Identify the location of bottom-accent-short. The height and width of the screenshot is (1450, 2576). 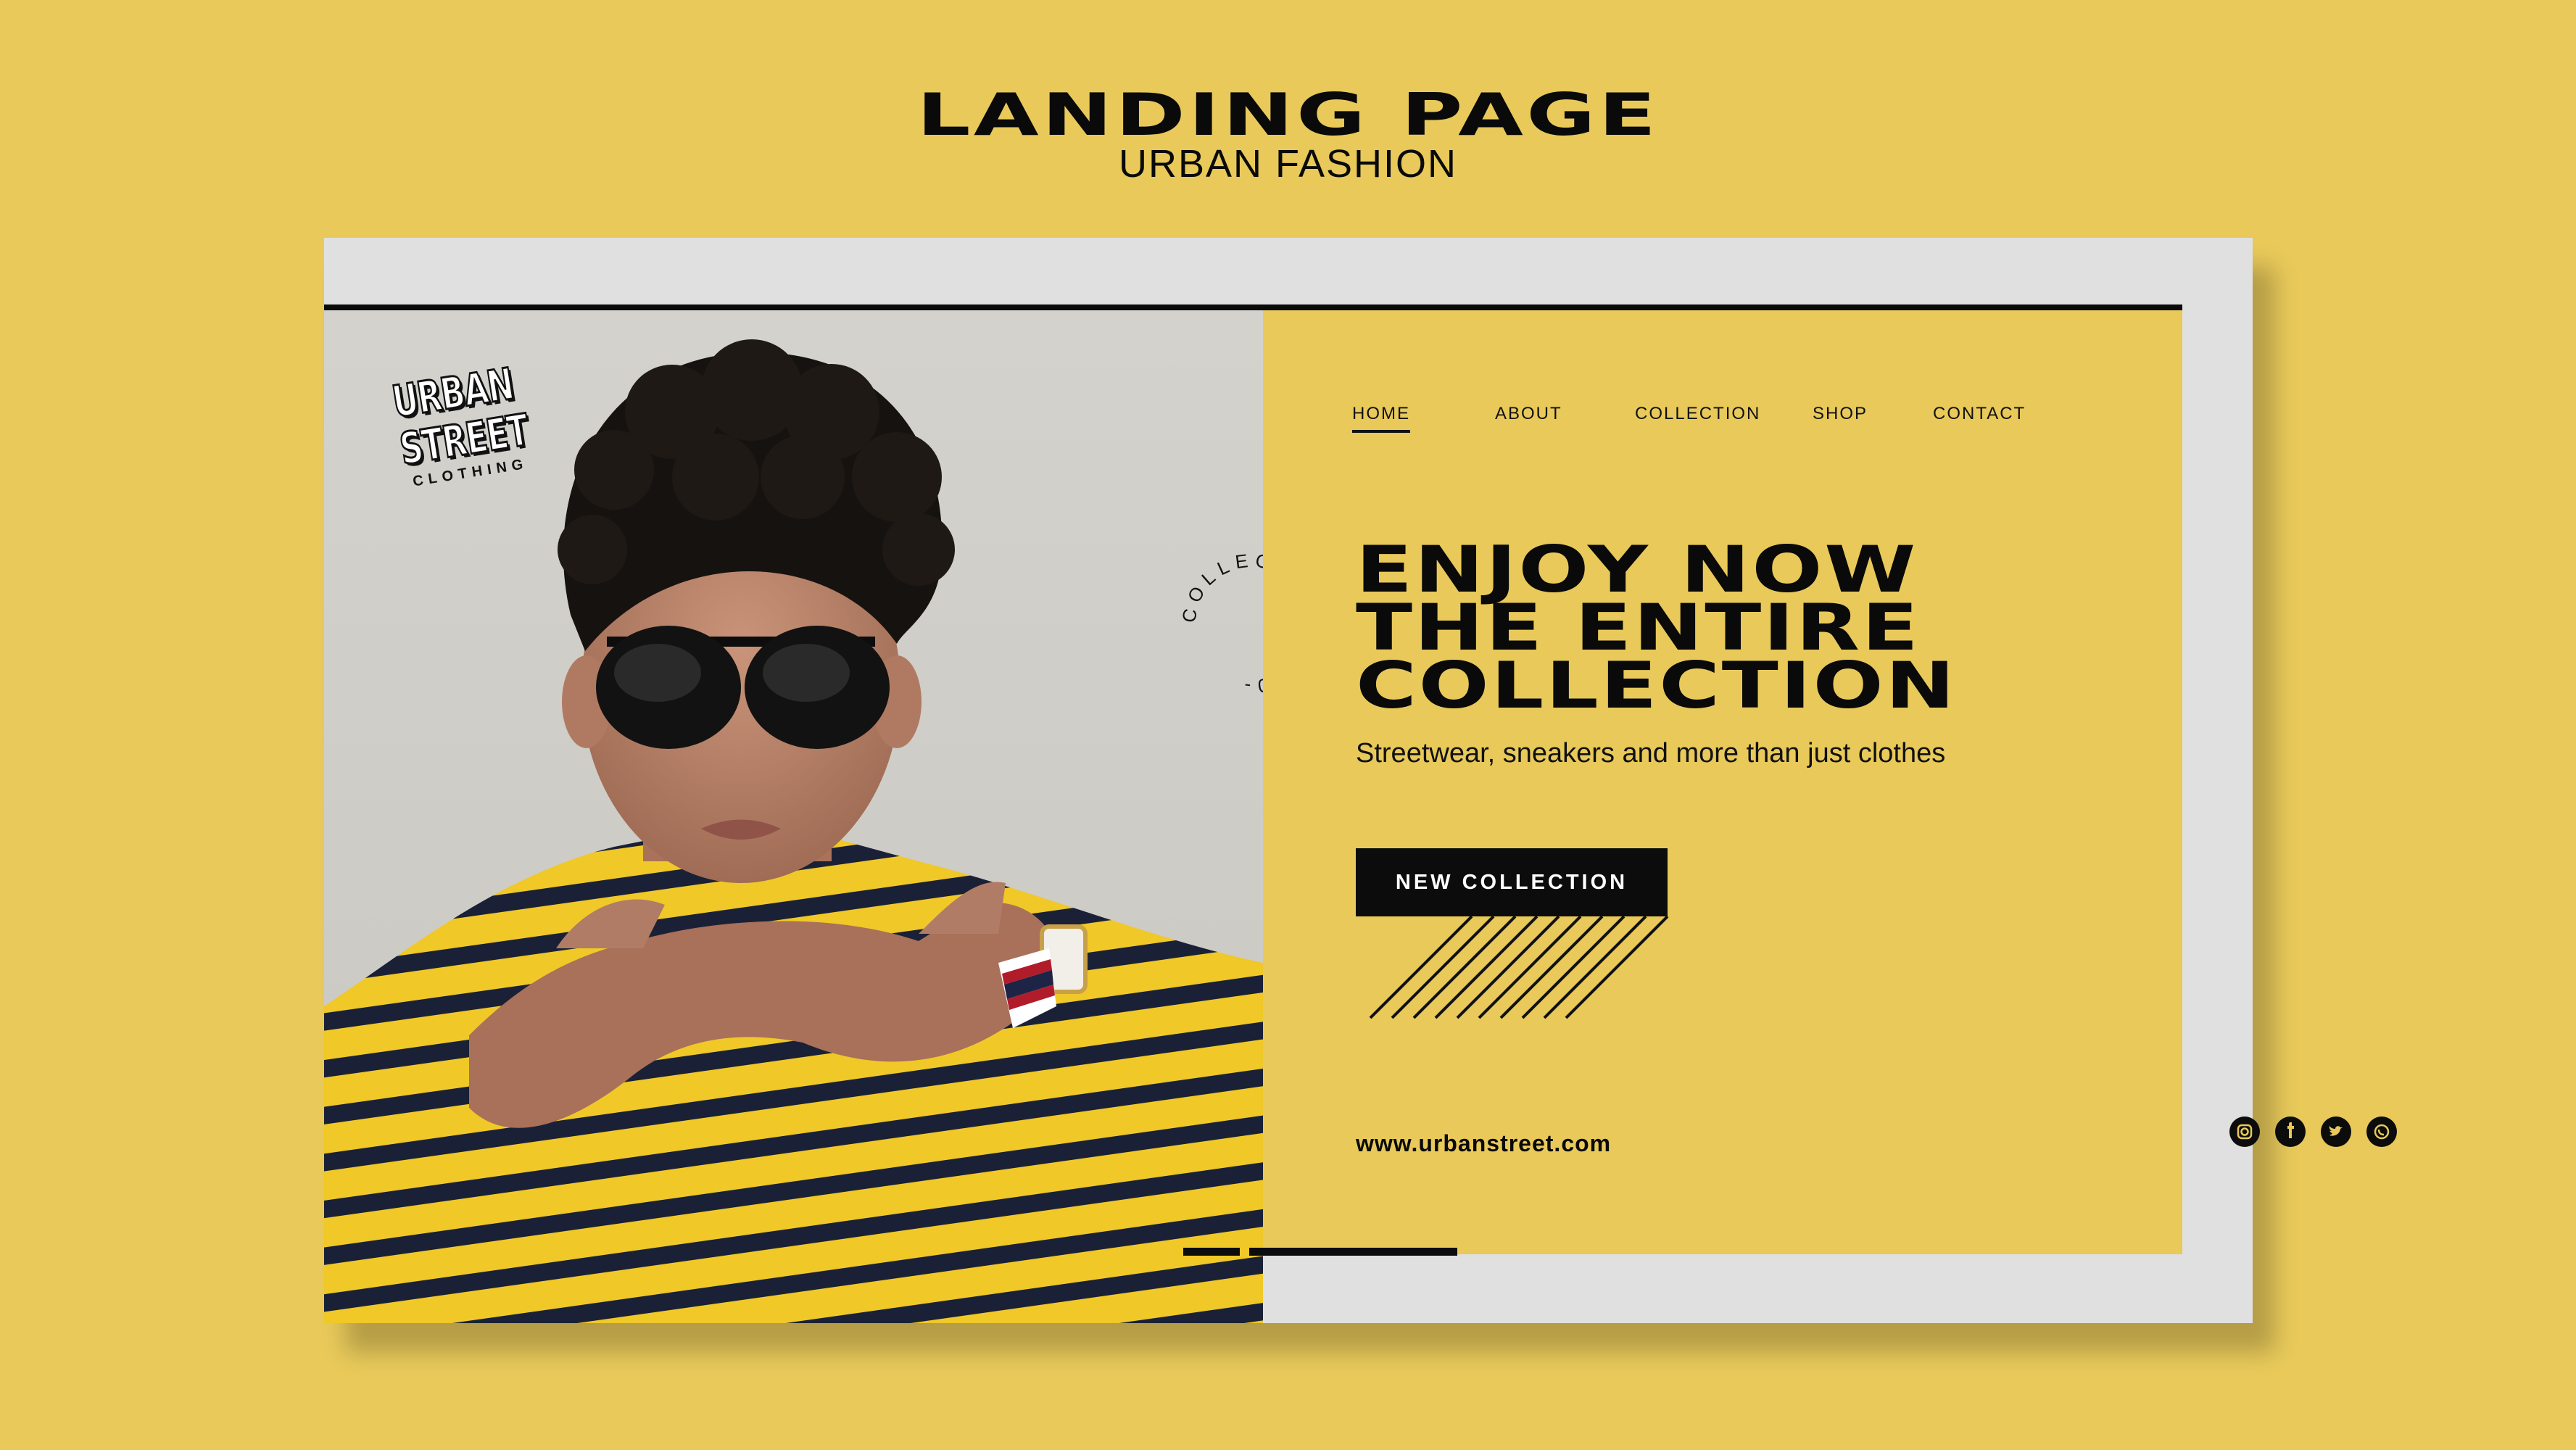
(1211, 1252).